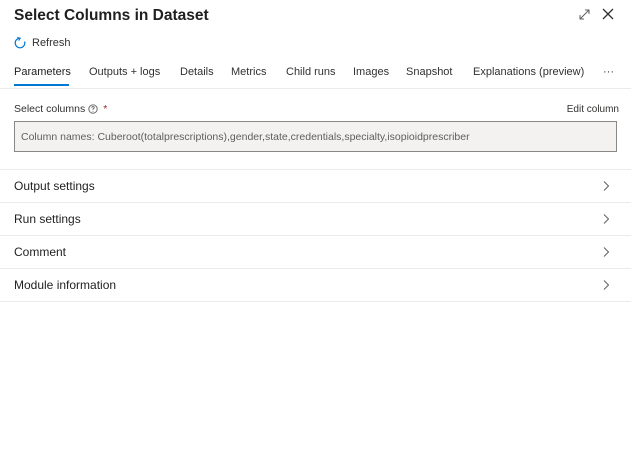 This screenshot has height=452, width=631. I want to click on tab-parameters: Parameters, so click(42, 72).